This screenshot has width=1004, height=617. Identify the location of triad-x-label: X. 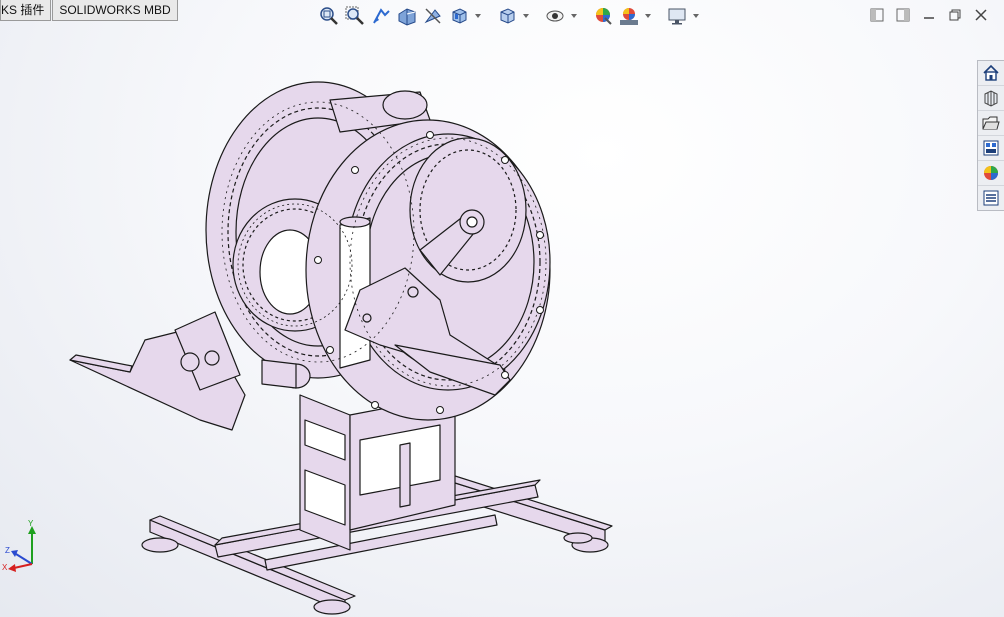
(5, 567).